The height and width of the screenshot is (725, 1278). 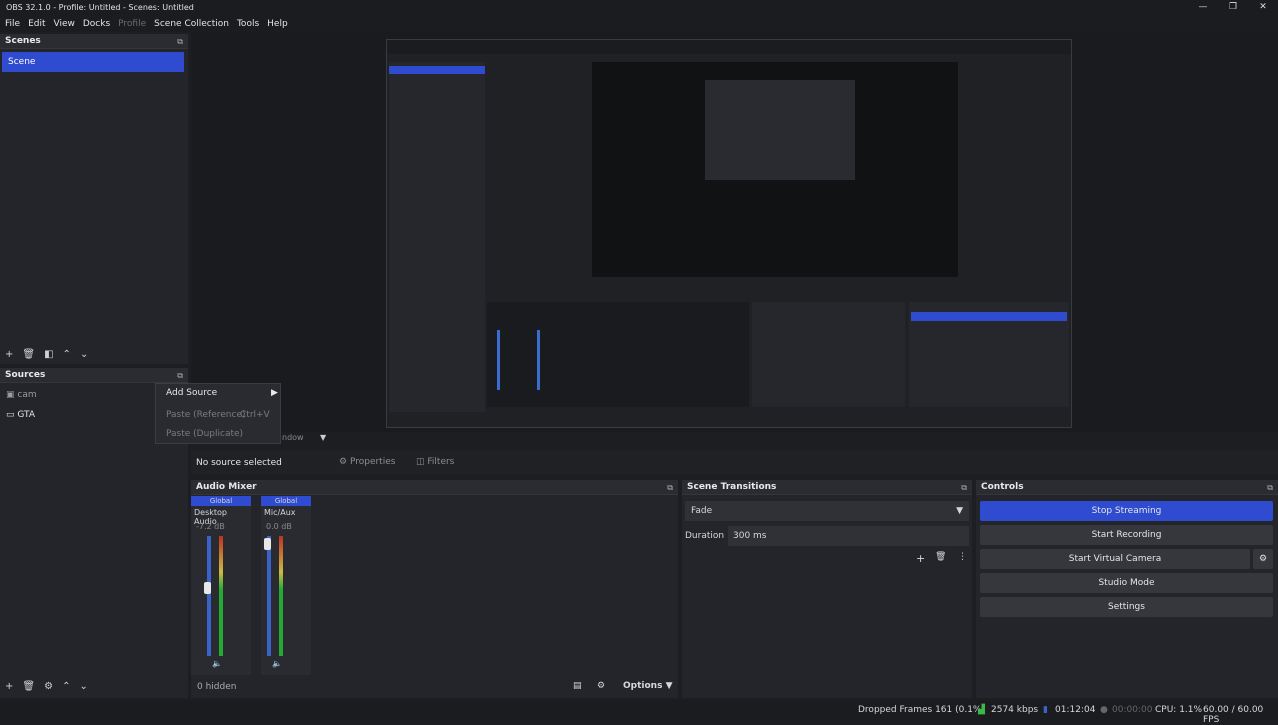 I want to click on mixer-menu-icon: ▤, so click(x=577, y=686).